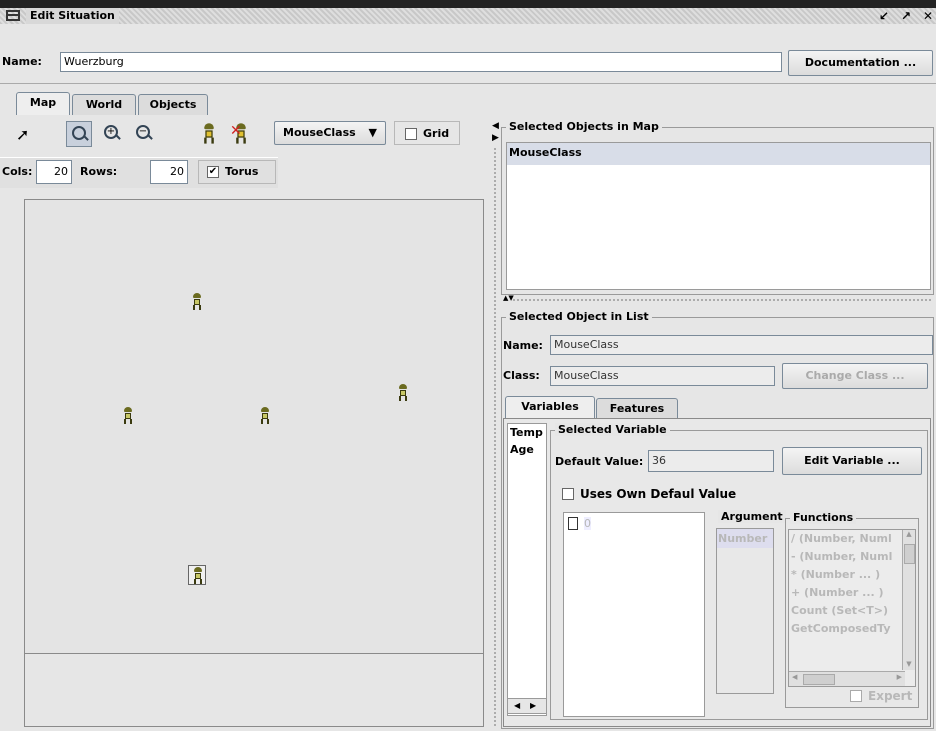  What do you see at coordinates (17, 171) in the screenshot?
I see `cols-label: Cols:` at bounding box center [17, 171].